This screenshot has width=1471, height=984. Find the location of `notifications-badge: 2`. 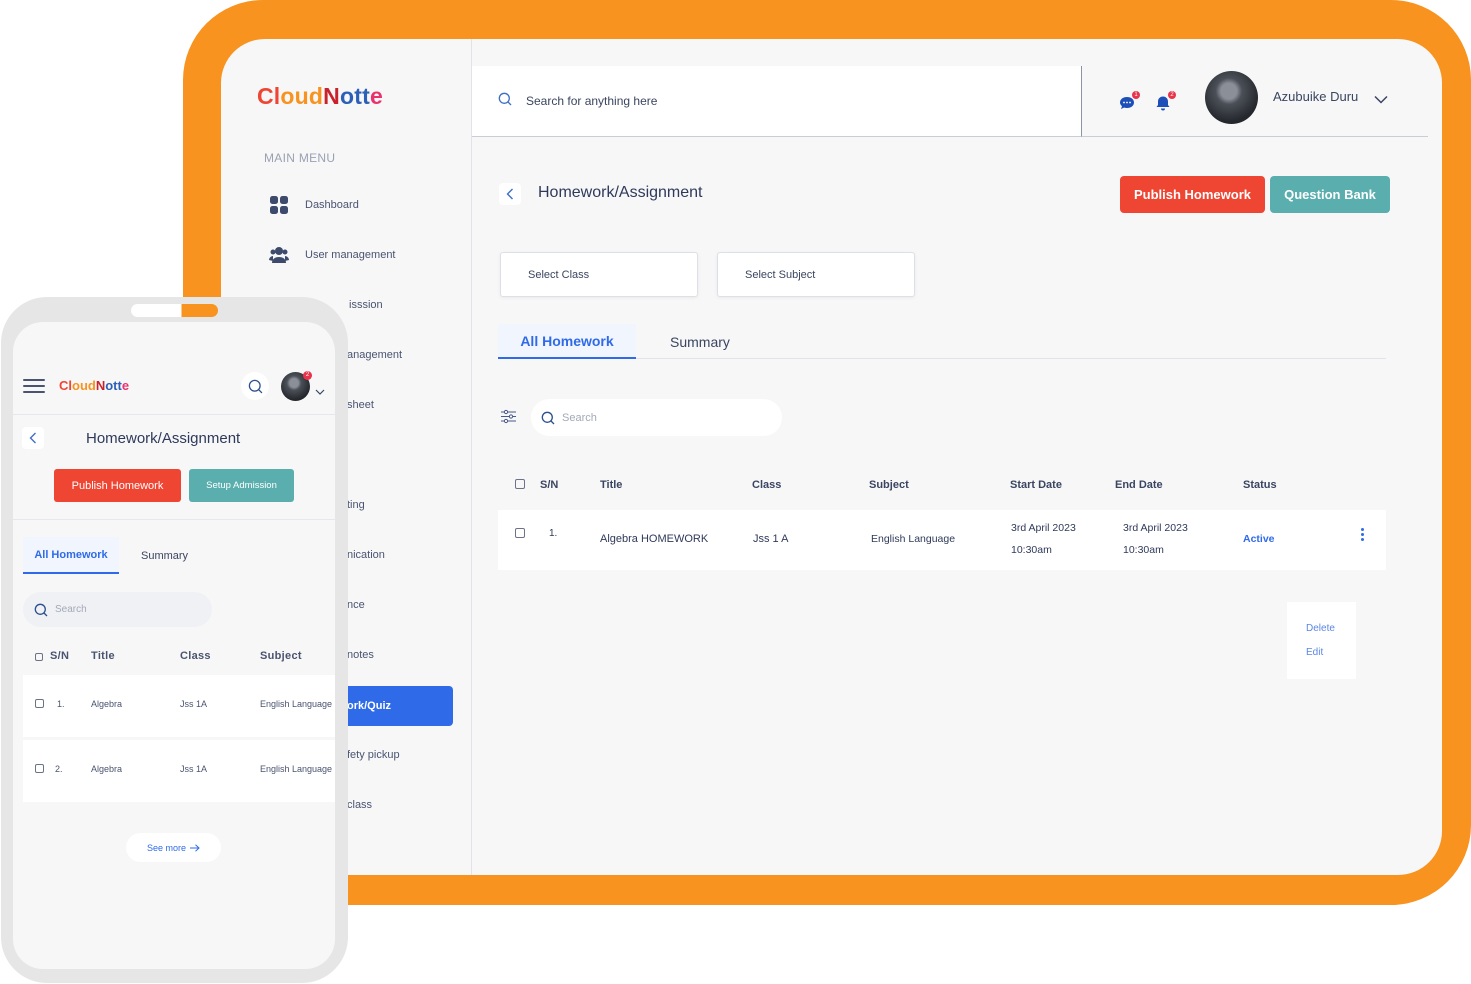

notifications-badge: 2 is located at coordinates (1172, 95).